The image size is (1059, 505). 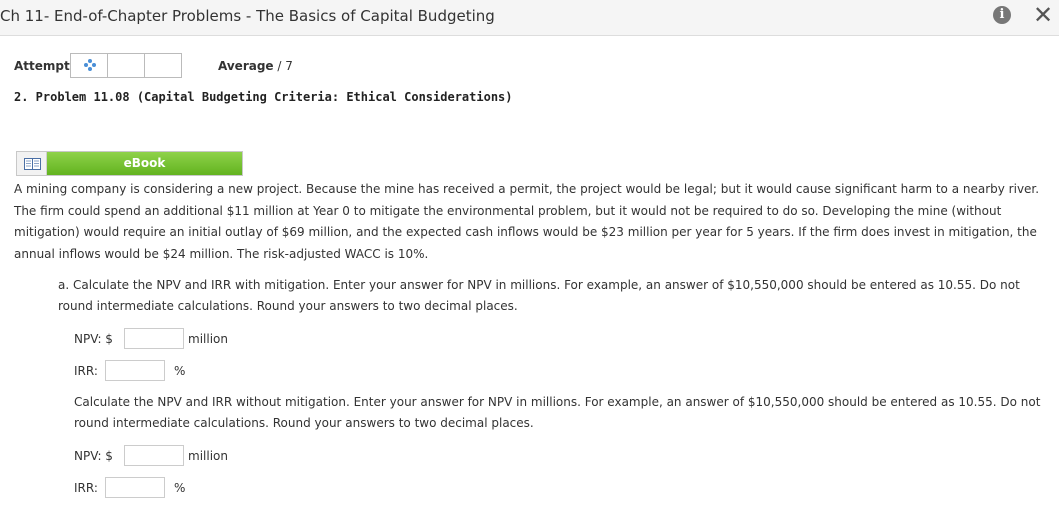 I want to click on irr-without-mitigation-input, so click(x=135, y=487).